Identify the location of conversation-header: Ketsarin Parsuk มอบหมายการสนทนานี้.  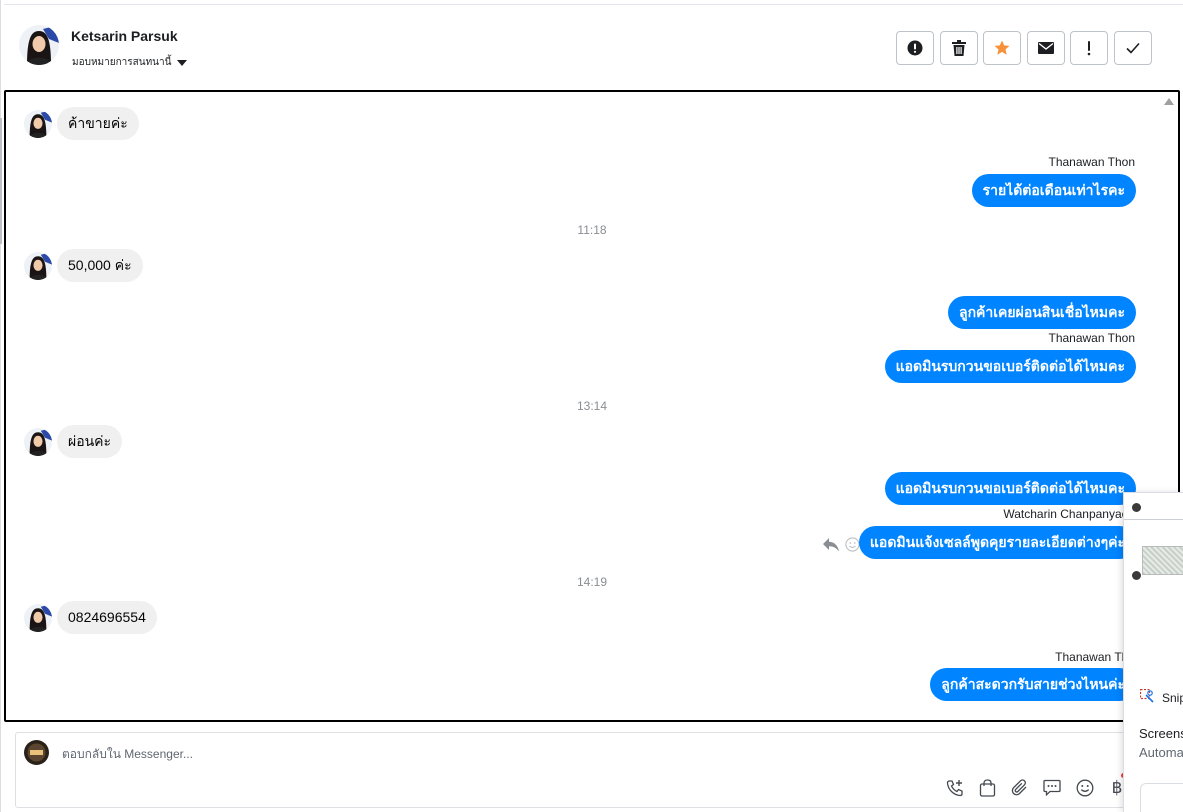
(594, 47).